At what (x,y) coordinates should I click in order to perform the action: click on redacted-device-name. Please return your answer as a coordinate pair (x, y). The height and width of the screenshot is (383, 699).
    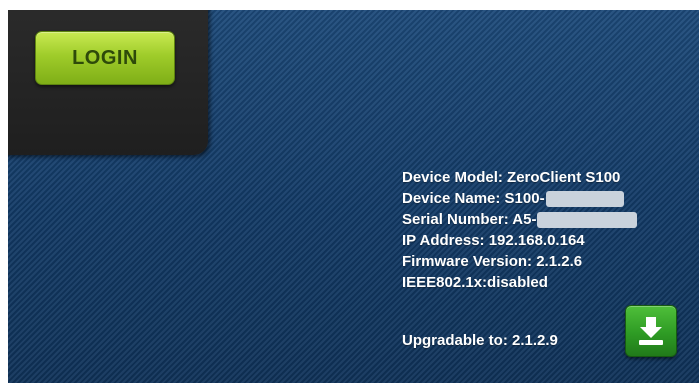
    Looking at the image, I should click on (584, 199).